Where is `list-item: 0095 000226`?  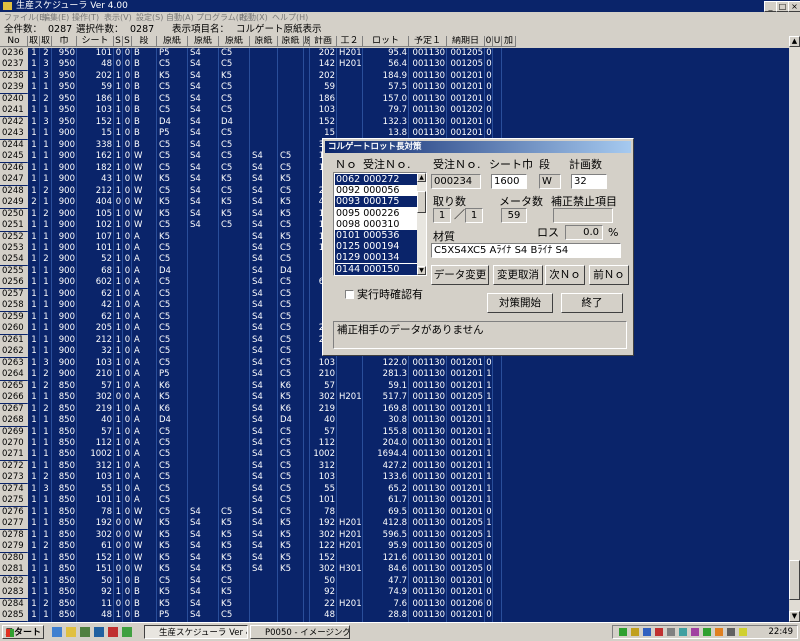
list-item: 0095 000226 is located at coordinates (376, 213).